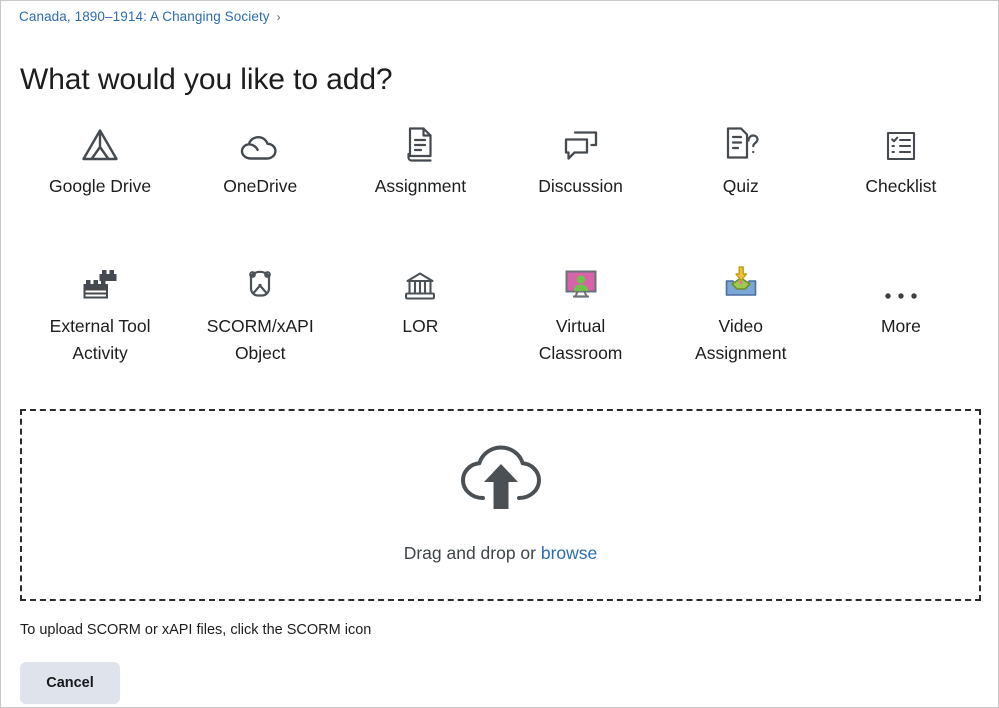 Image resolution: width=999 pixels, height=708 pixels. I want to click on dropzone-text: Drag and drop or browse, so click(501, 553).